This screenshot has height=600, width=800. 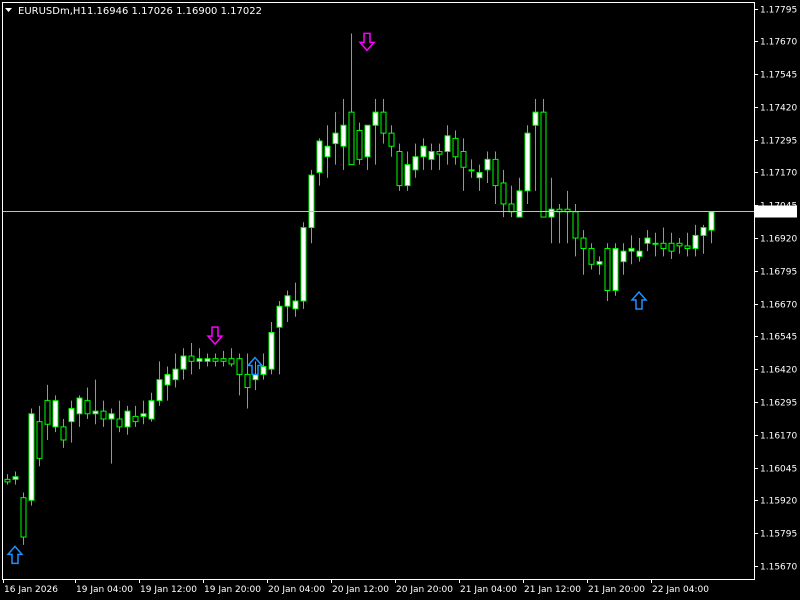 I want to click on x-tick-label: 19 Jan 12:00, so click(x=168, y=590).